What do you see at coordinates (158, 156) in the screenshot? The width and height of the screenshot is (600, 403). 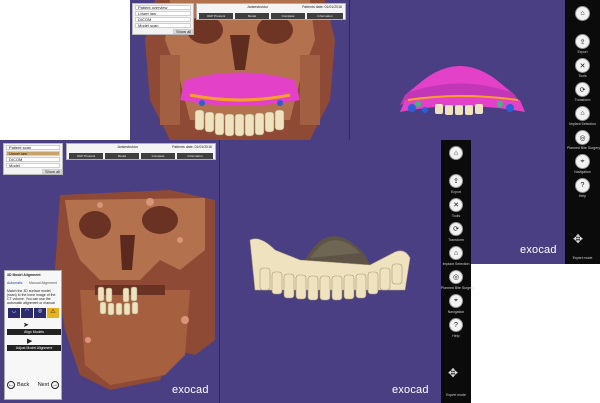 I see `front-topbar-btn-2: Complete` at bounding box center [158, 156].